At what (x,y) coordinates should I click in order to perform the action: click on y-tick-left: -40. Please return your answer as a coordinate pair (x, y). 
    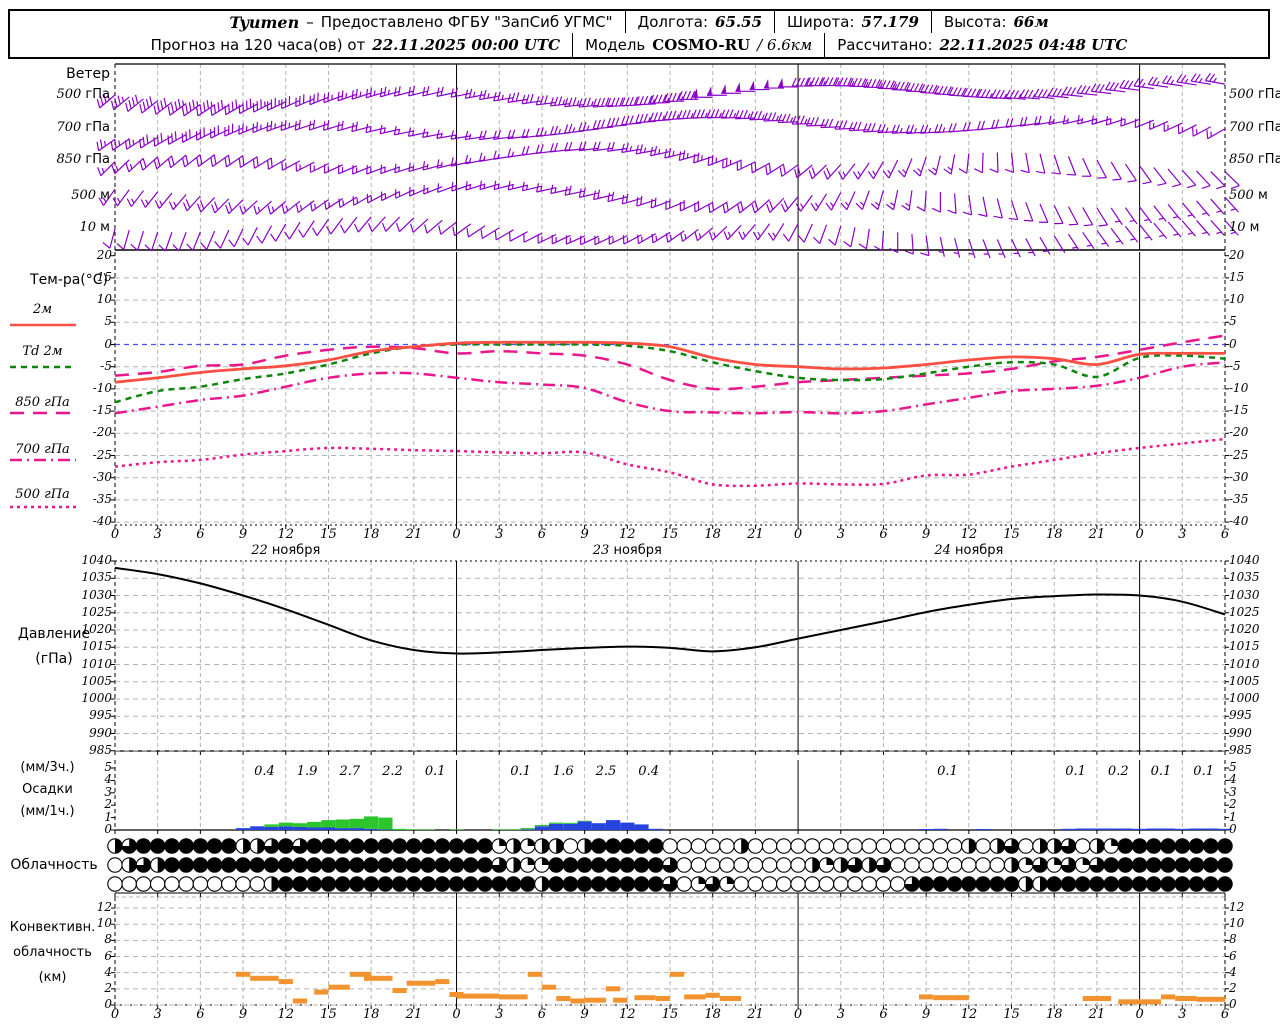
    Looking at the image, I should click on (102, 521).